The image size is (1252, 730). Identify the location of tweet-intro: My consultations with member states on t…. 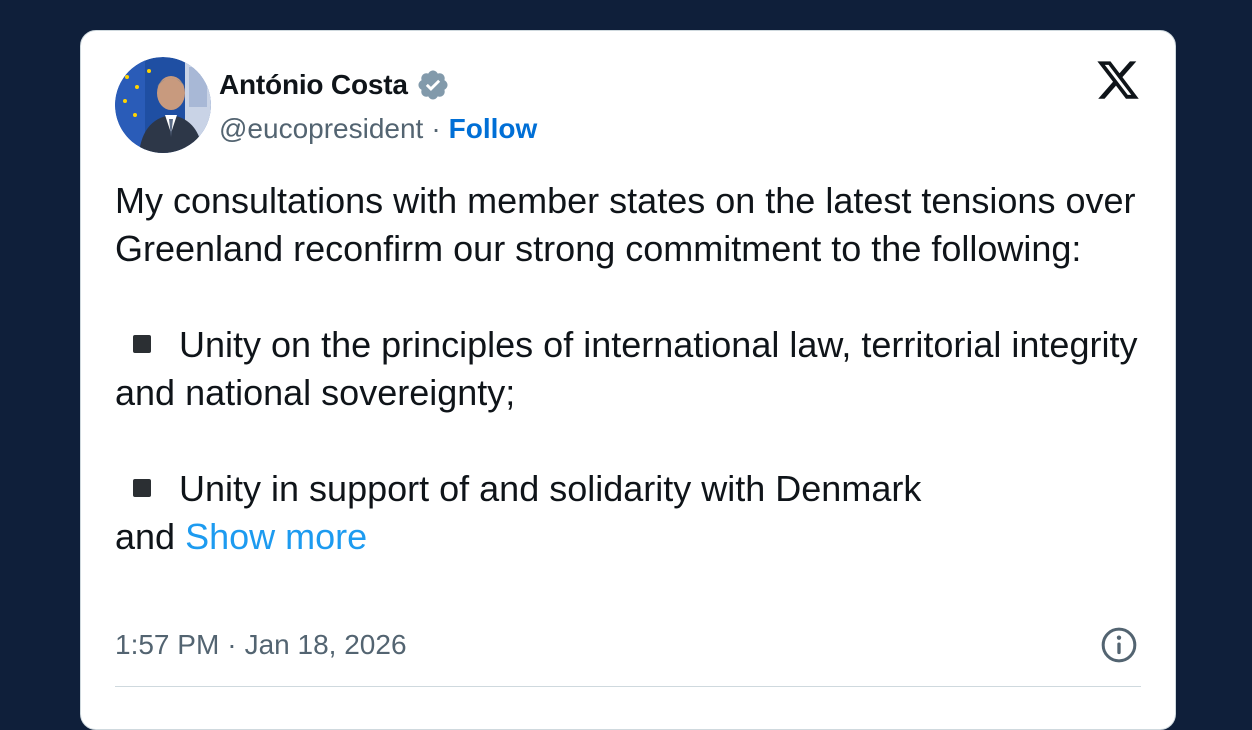
(625, 224).